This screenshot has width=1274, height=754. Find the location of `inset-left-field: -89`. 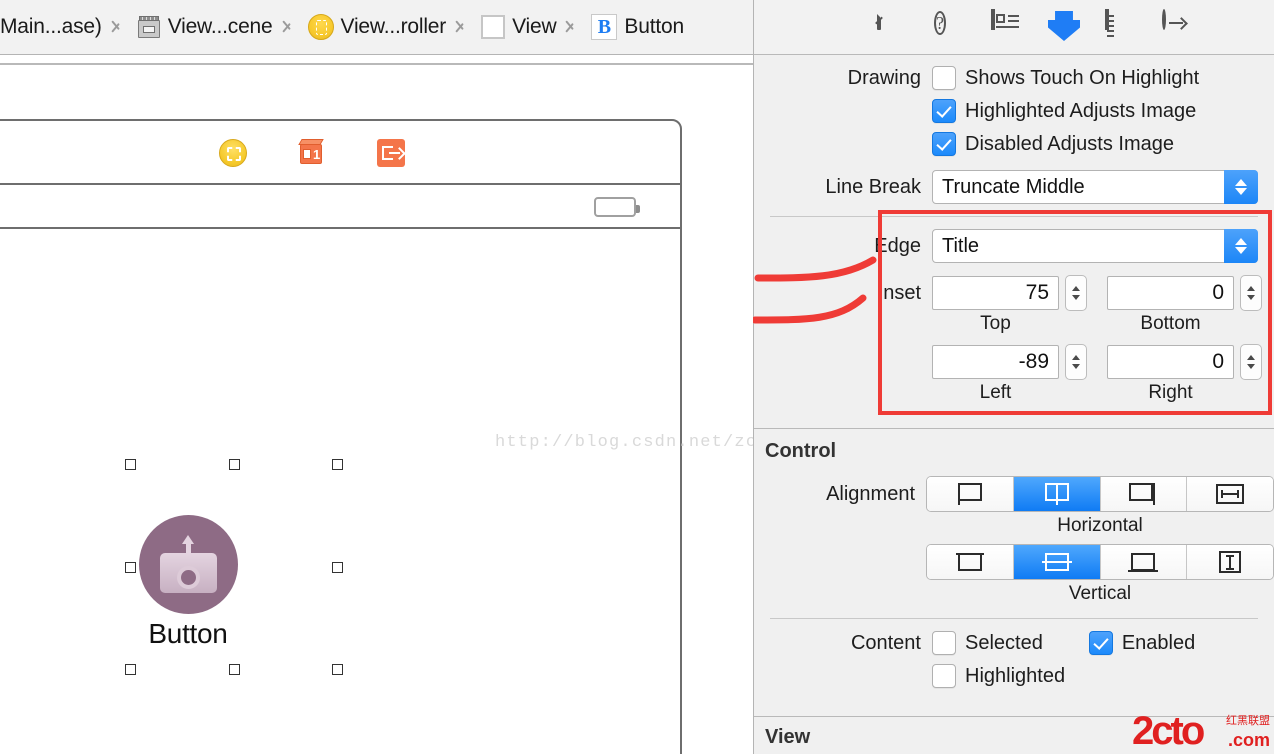

inset-left-field: -89 is located at coordinates (995, 362).